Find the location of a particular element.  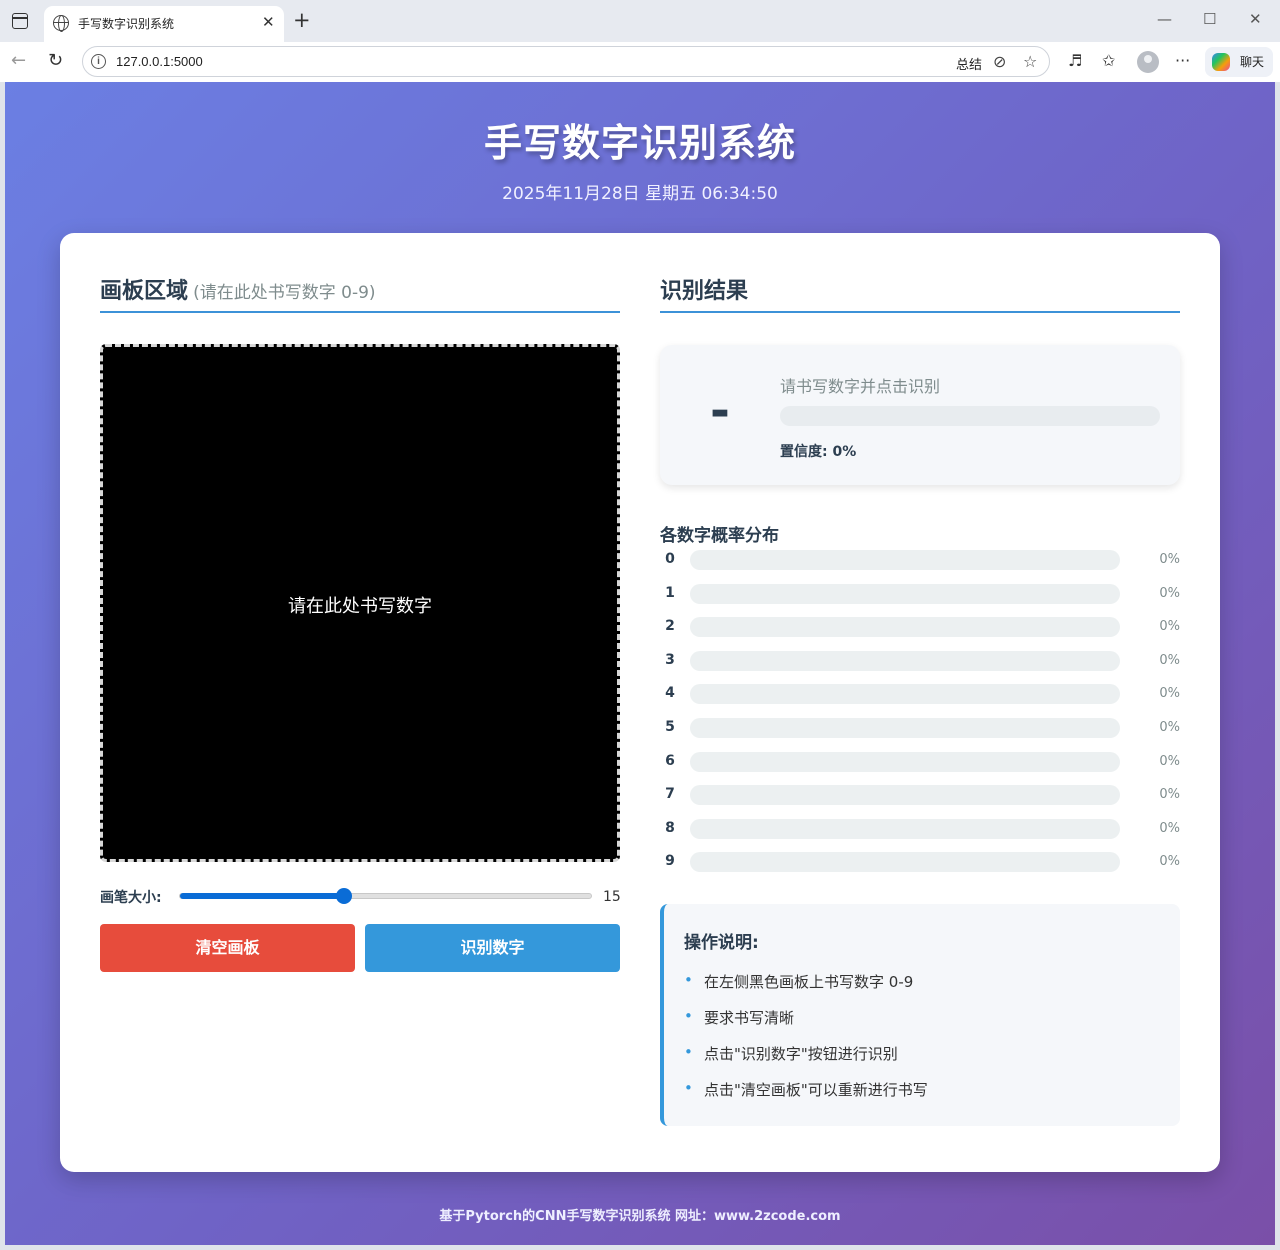

confidence-label: 置信度: 0% is located at coordinates (818, 452).